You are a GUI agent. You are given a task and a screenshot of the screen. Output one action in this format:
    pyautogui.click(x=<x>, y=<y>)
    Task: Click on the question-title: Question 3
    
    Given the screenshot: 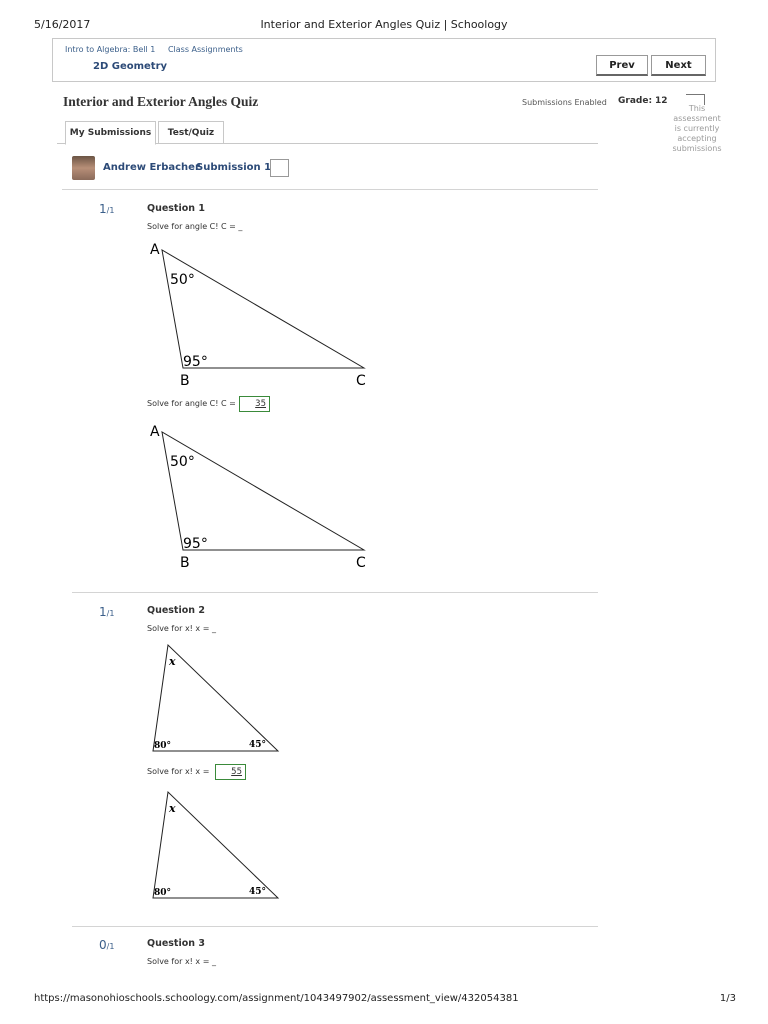 What is the action you would take?
    pyautogui.click(x=176, y=943)
    